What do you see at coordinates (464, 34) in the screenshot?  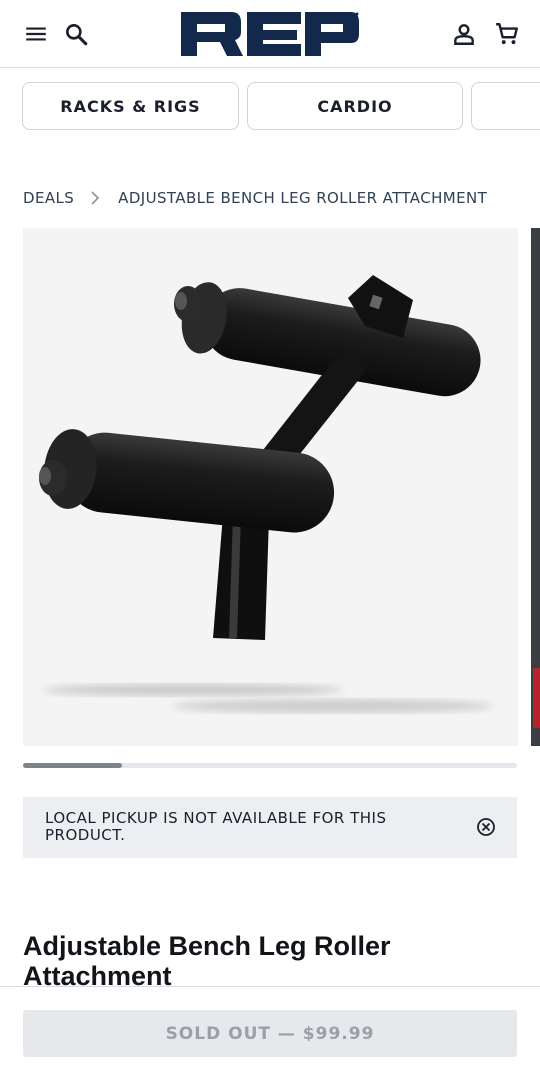 I see `account-icon` at bounding box center [464, 34].